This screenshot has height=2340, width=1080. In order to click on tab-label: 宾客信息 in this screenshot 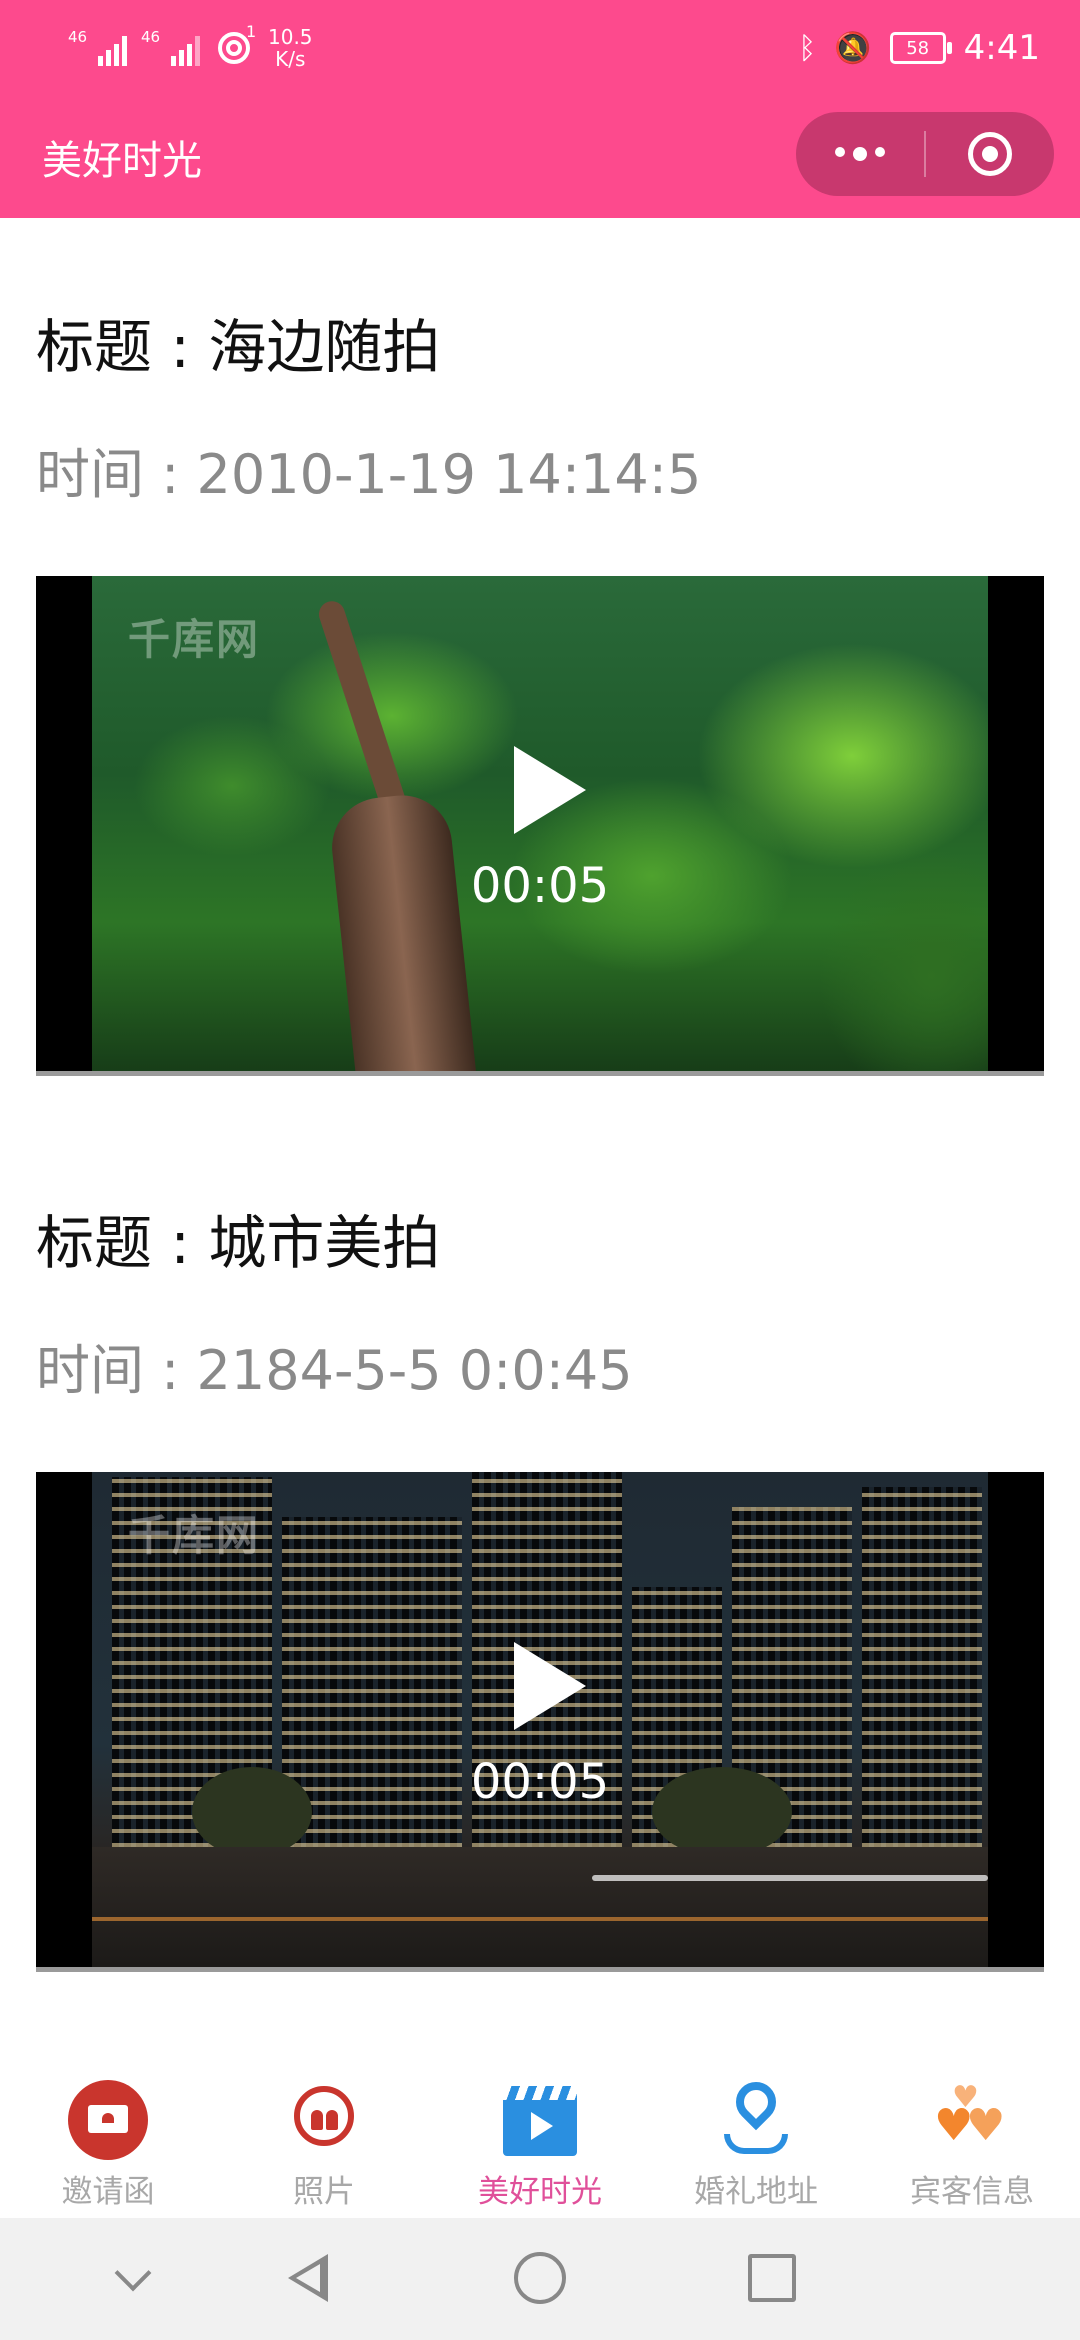, I will do `click(972, 2192)`.